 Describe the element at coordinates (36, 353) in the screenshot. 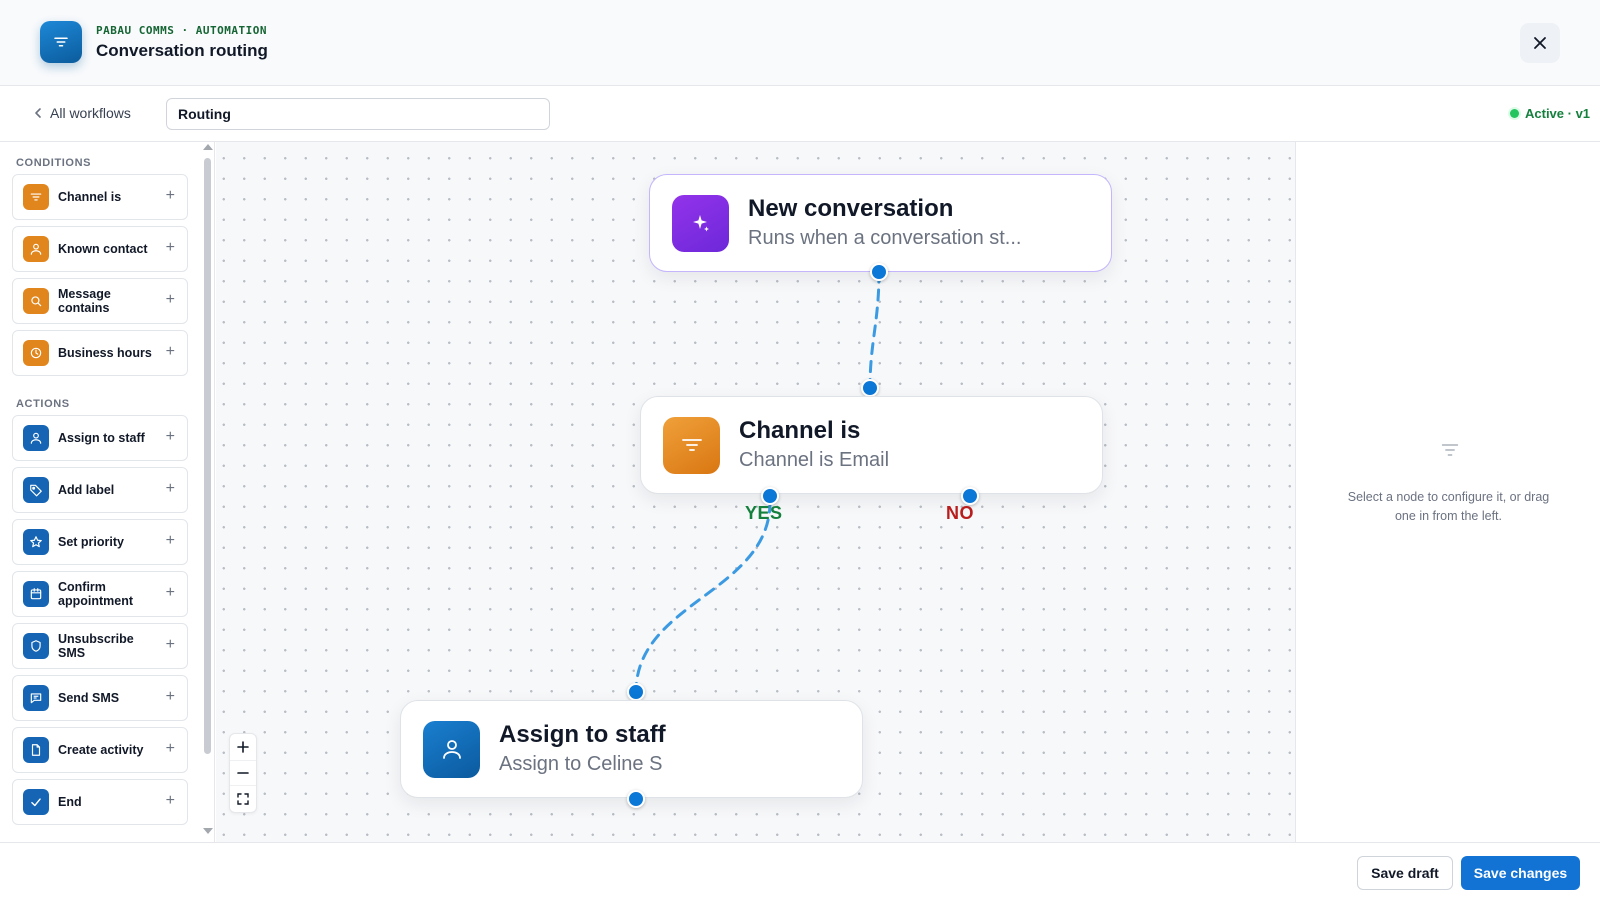

I see `clock-icon` at that location.